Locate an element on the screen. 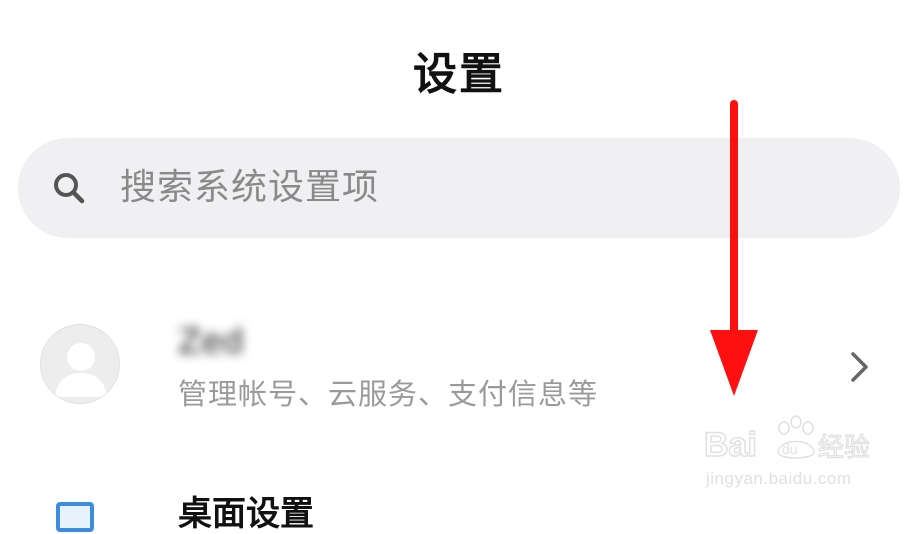  svg-text: Bai is located at coordinates (730, 445).